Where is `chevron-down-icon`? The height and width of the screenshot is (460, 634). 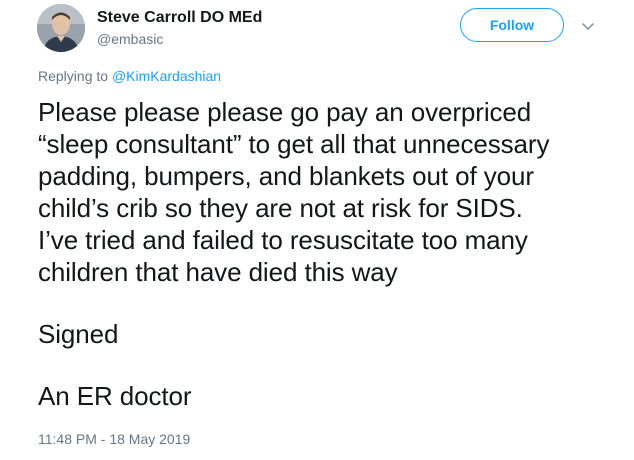 chevron-down-icon is located at coordinates (588, 26).